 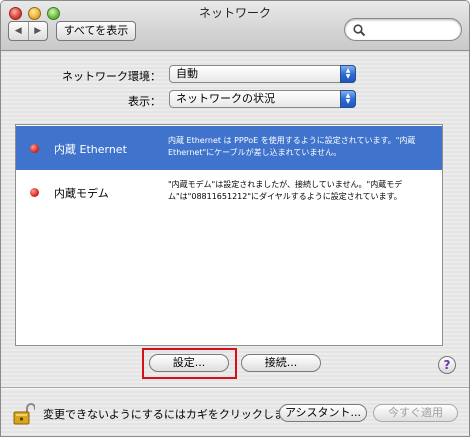 I want to click on forward-arrow-icon: ▶, so click(x=37, y=31).